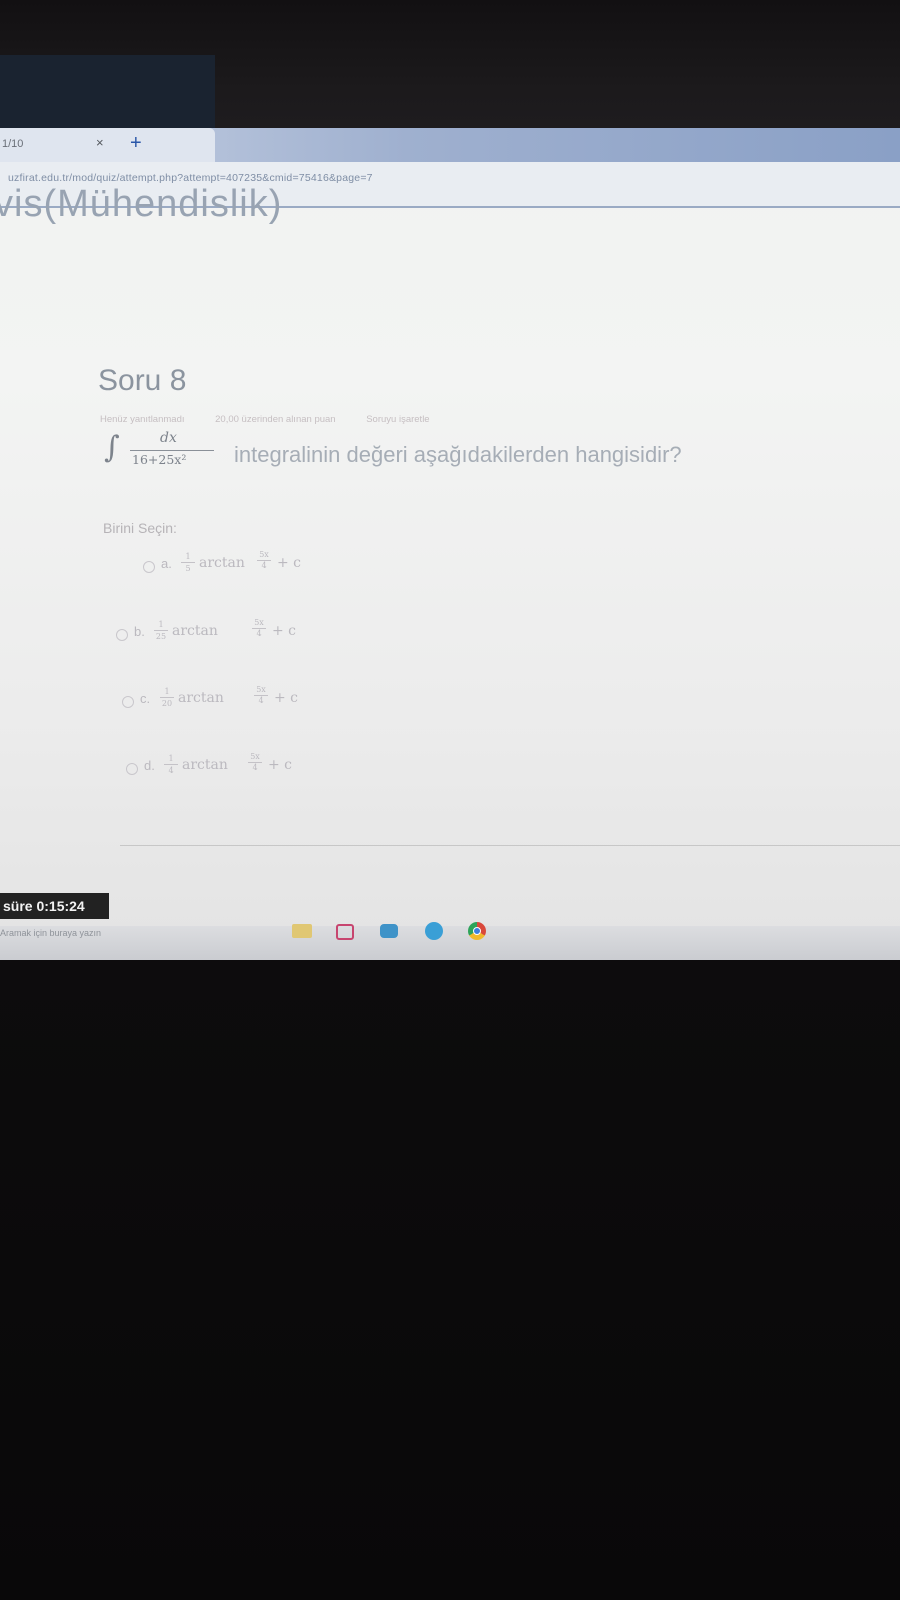  Describe the element at coordinates (389, 931) in the screenshot. I see `store-icon` at that location.